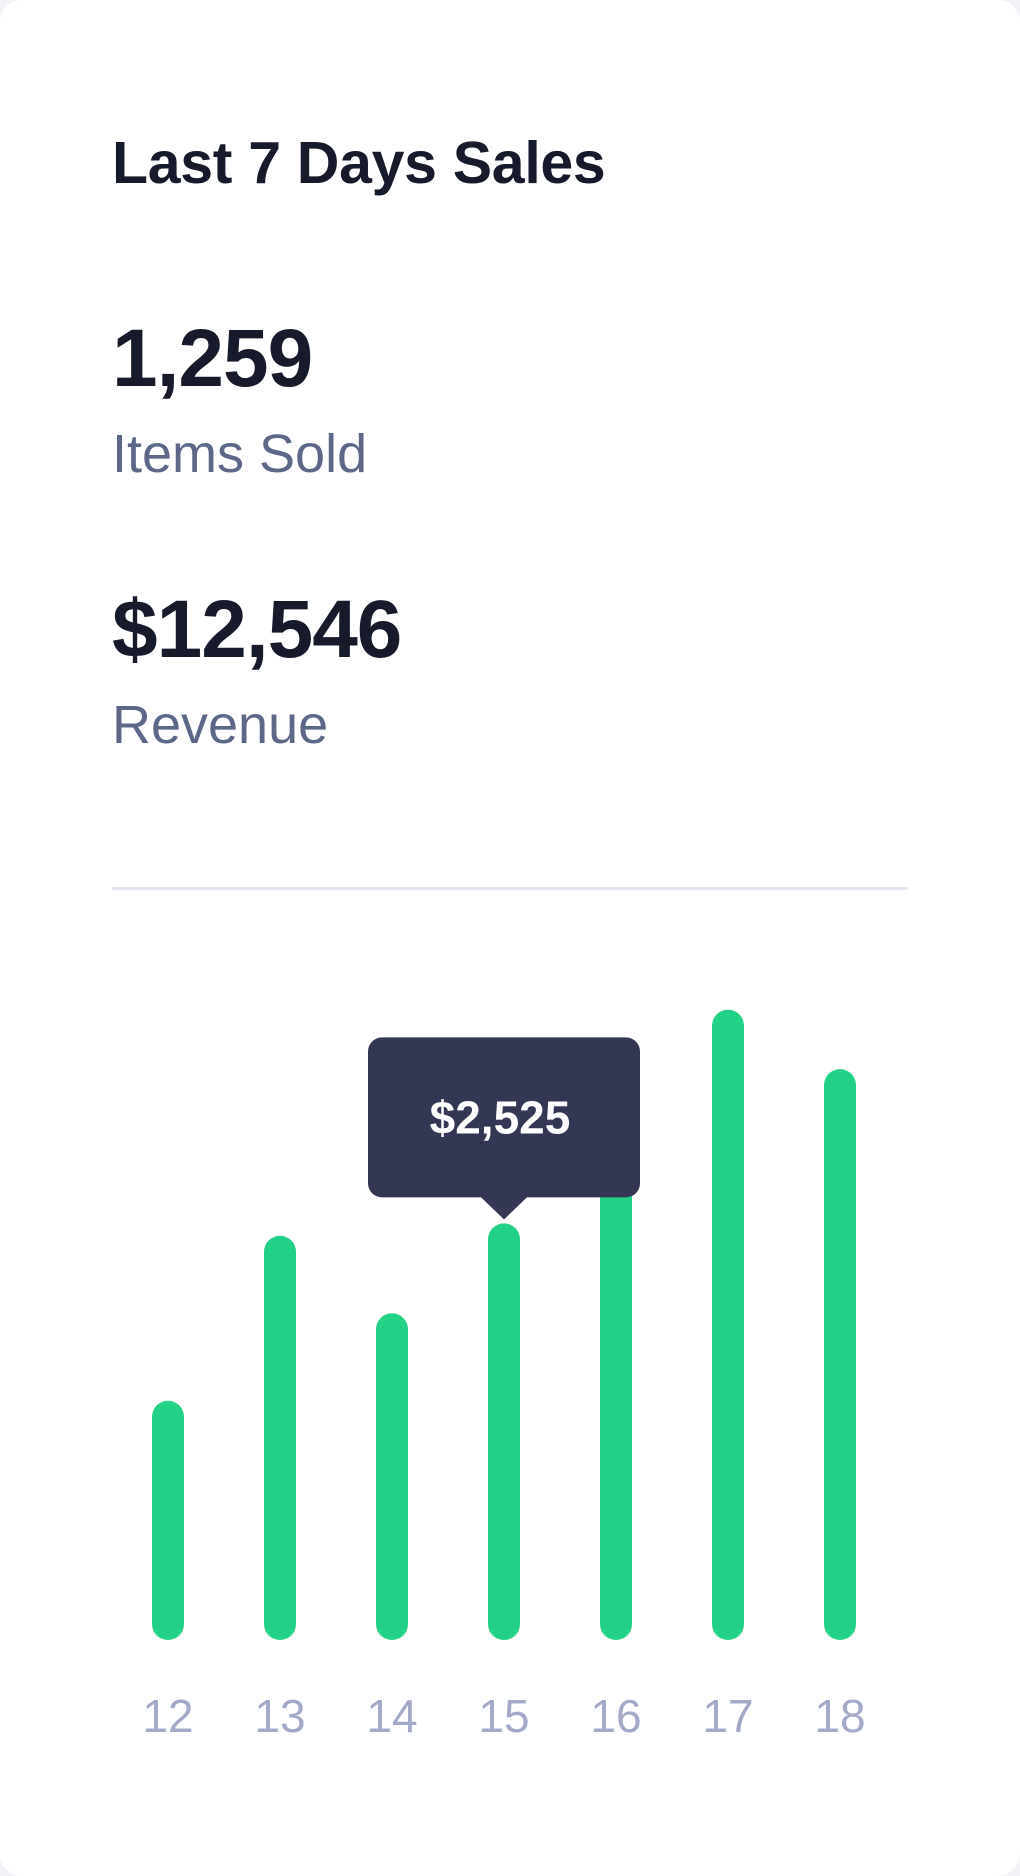 Image resolution: width=1020 pixels, height=1876 pixels. Describe the element at coordinates (510, 888) in the screenshot. I see `divider` at that location.